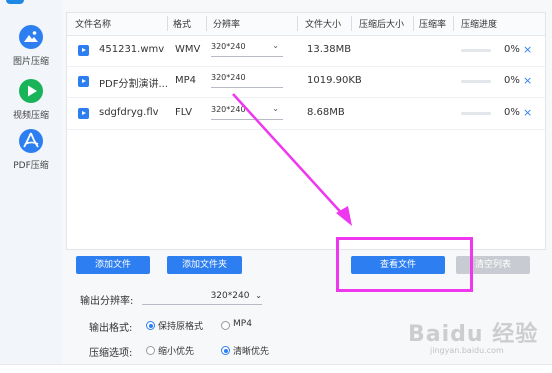 The height and width of the screenshot is (373, 552). Describe the element at coordinates (473, 334) in the screenshot. I see `watermark-logo: Baidu 经验` at that location.